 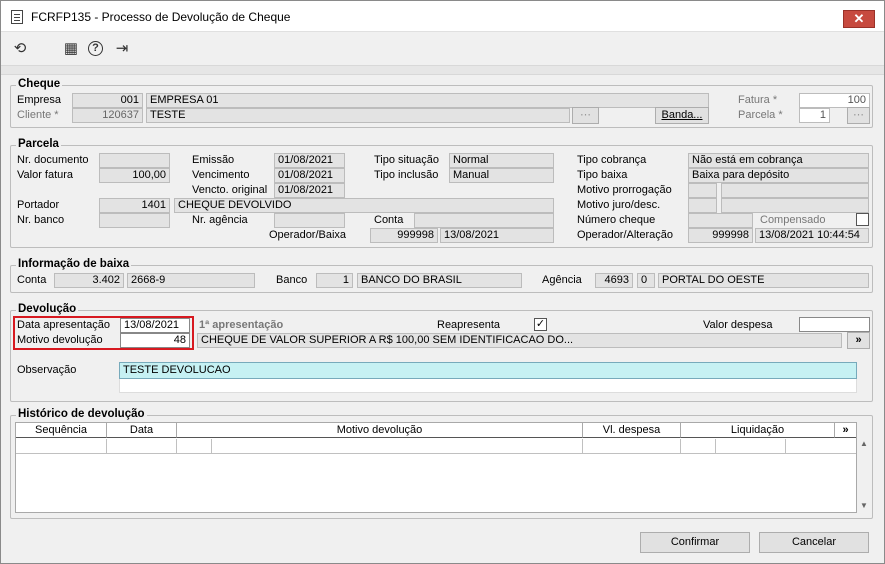 What do you see at coordinates (63, 325) in the screenshot?
I see `data-apresentacao-label: Data apresentação` at bounding box center [63, 325].